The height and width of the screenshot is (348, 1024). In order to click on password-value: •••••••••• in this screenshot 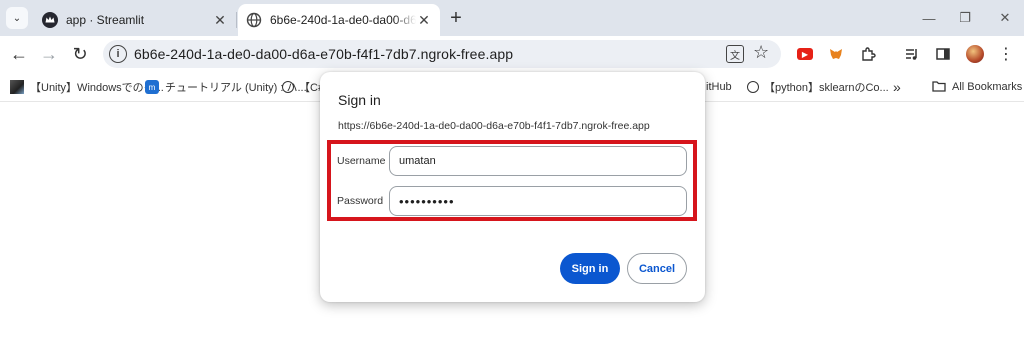, I will do `click(427, 201)`.